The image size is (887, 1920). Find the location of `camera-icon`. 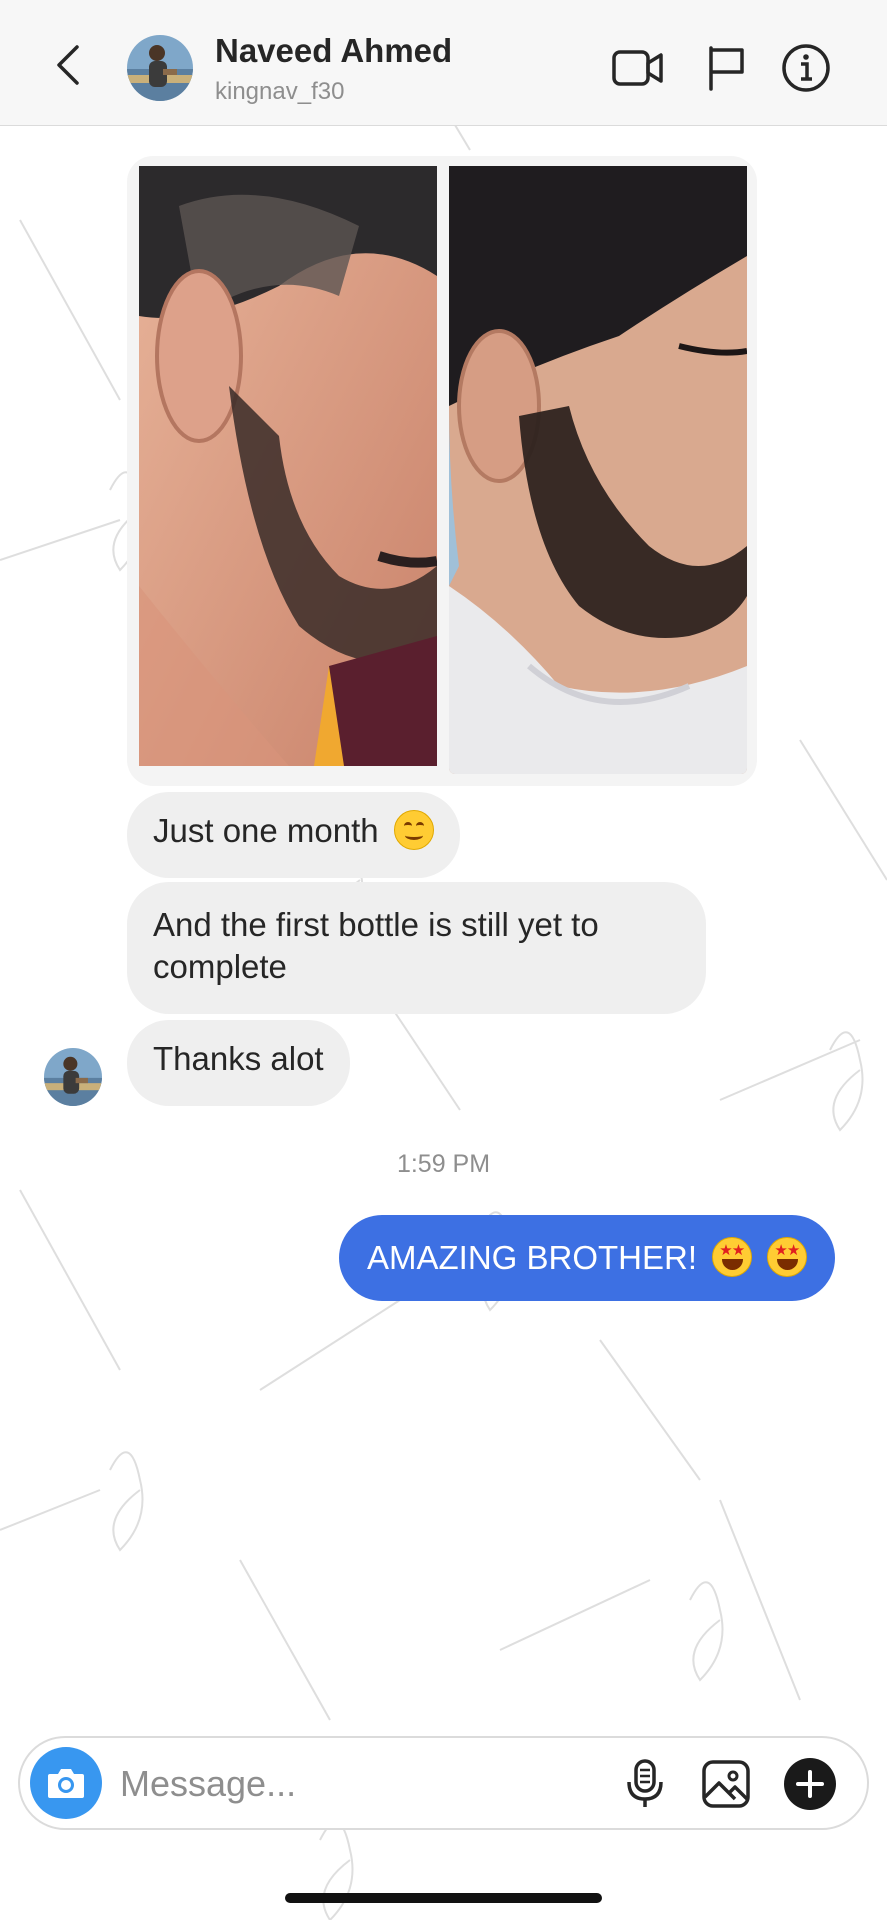

camera-icon is located at coordinates (66, 1783).